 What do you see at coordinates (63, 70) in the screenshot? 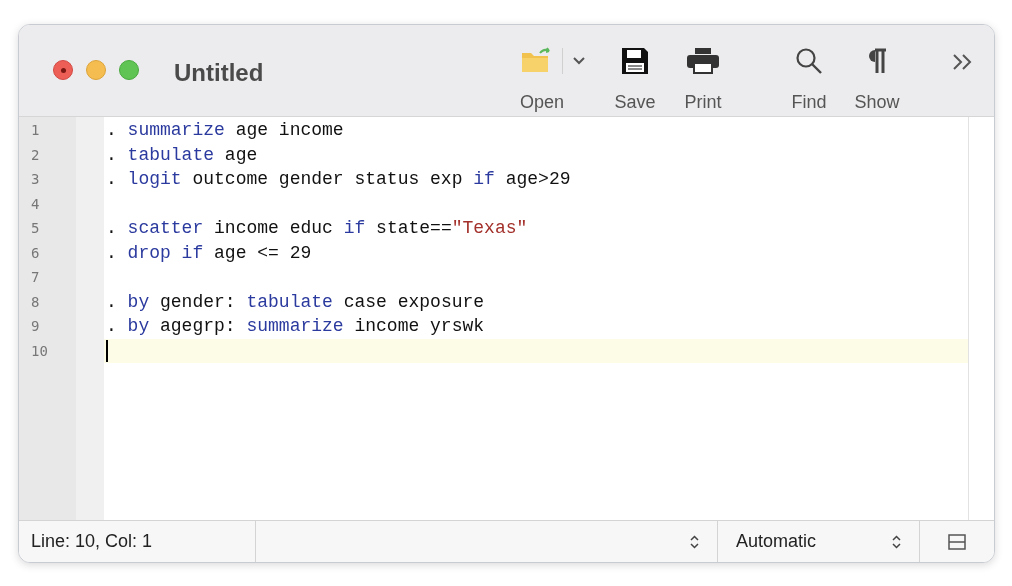
I see `close-button` at bounding box center [63, 70].